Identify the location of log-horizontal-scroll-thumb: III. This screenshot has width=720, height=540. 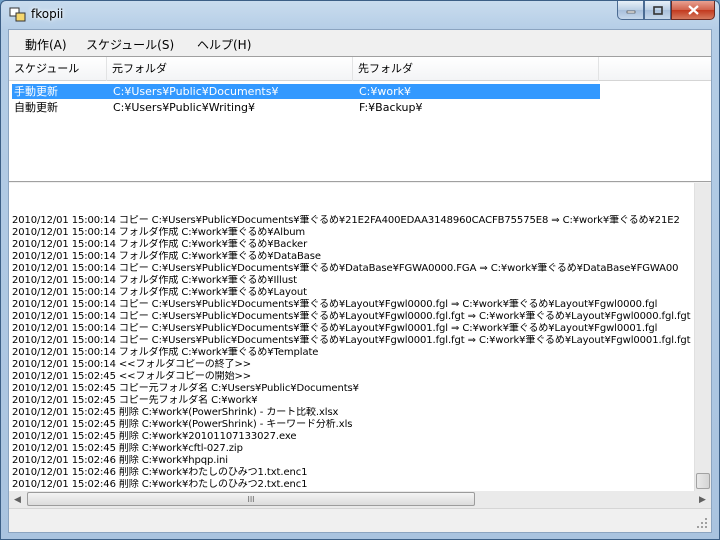
(251, 499).